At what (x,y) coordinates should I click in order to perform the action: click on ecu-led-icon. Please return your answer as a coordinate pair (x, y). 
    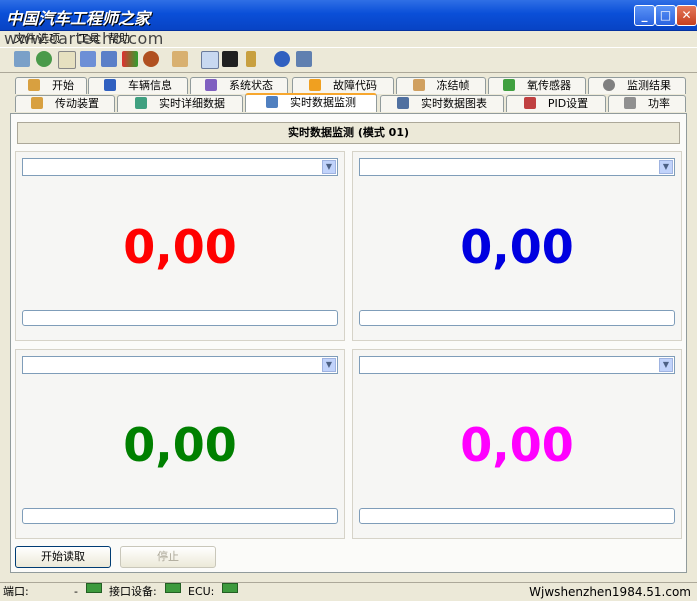
    Looking at the image, I should click on (230, 588).